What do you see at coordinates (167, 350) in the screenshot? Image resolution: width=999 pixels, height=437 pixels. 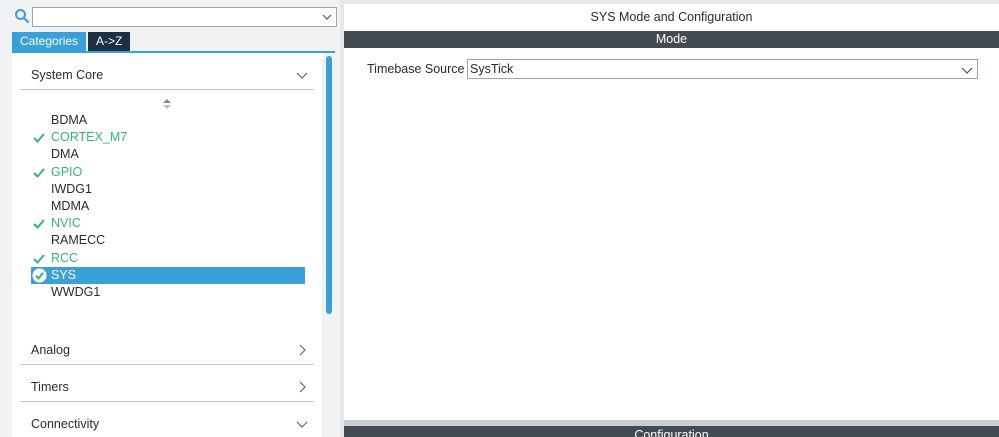 I see `category-analog: Analog` at bounding box center [167, 350].